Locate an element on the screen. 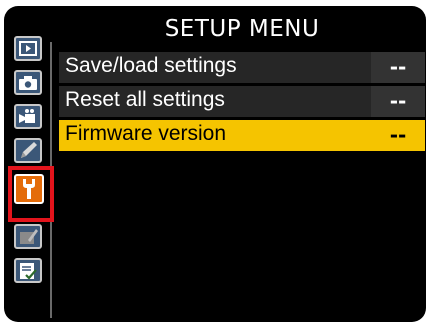 The width and height of the screenshot is (430, 325). menu-item-reset-all-settings: Reset all settings -- is located at coordinates (242, 101).